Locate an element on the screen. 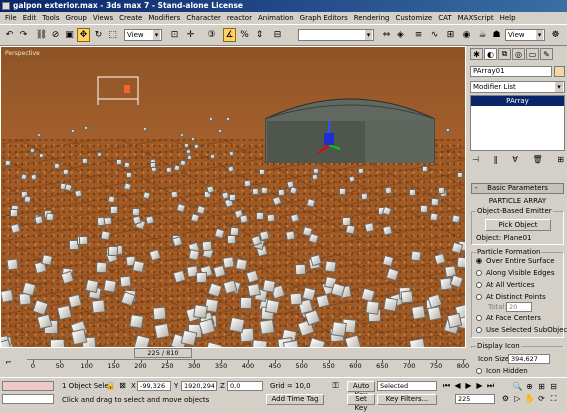 The width and height of the screenshot is (567, 413). lock-selection-icon: 🔒 is located at coordinates (110, 386).